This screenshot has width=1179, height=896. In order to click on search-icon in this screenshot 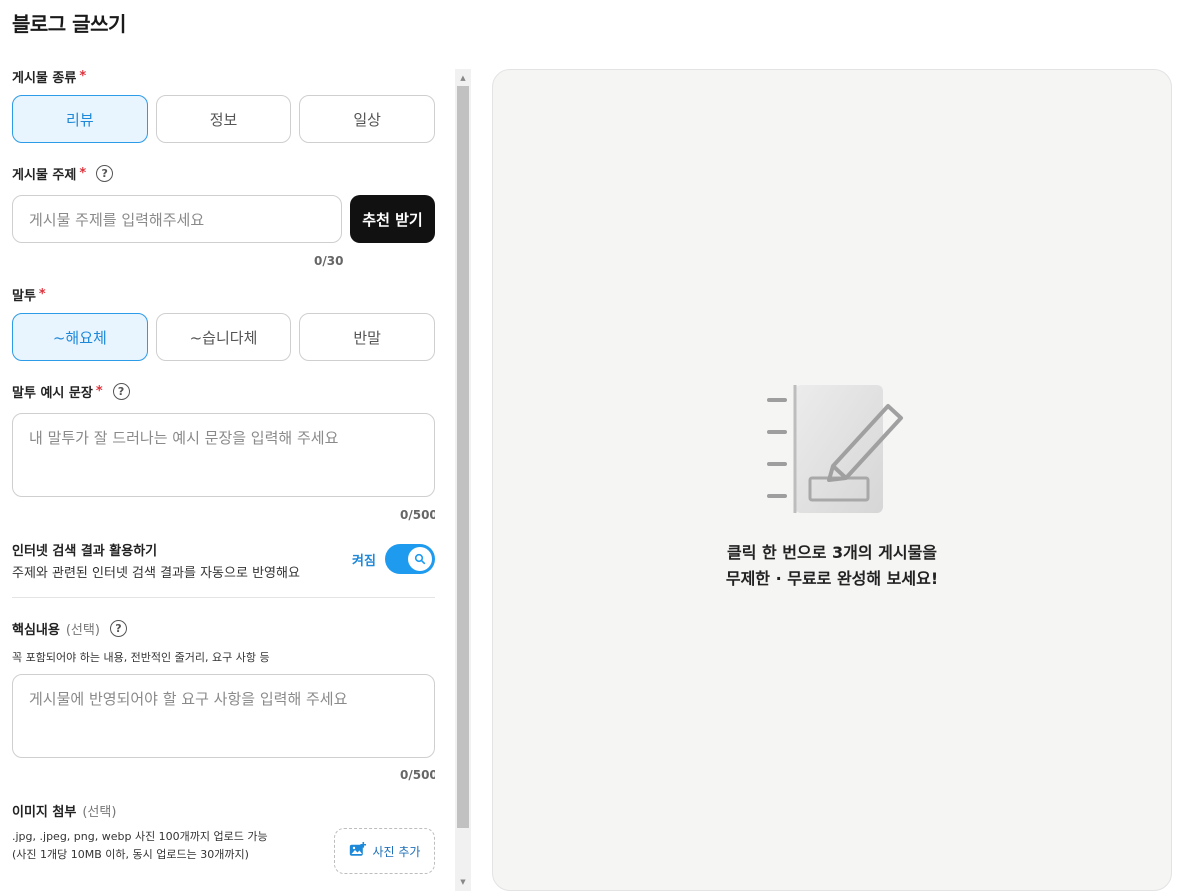, I will do `click(420, 559)`.